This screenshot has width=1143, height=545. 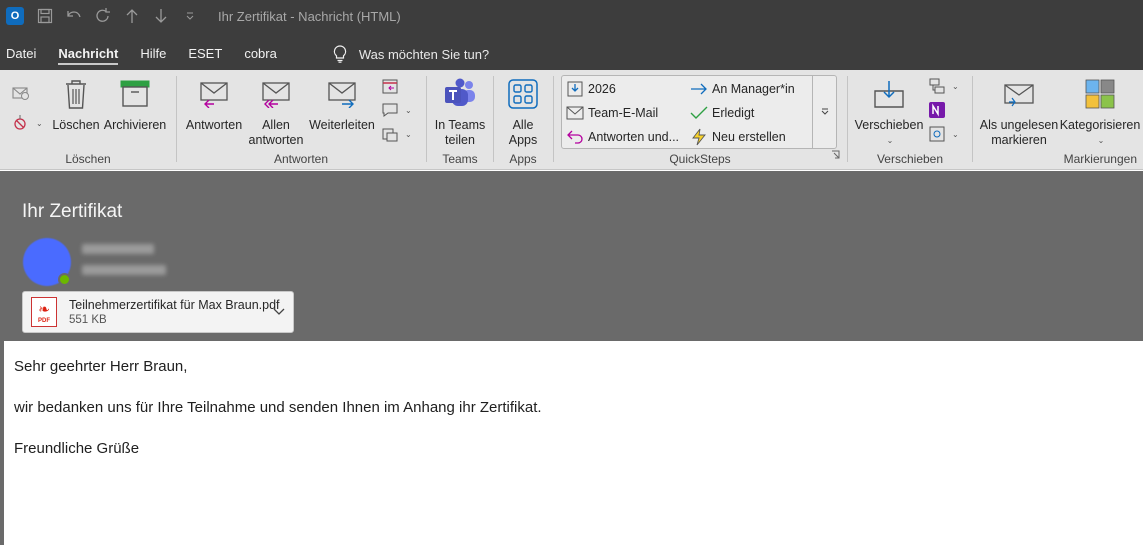 I want to click on apps-label-2: Apps, so click(x=523, y=140).